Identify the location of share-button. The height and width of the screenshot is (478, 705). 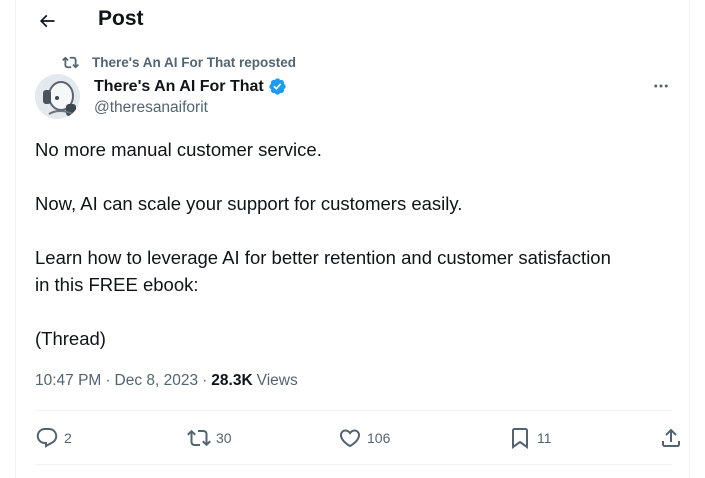
(671, 438).